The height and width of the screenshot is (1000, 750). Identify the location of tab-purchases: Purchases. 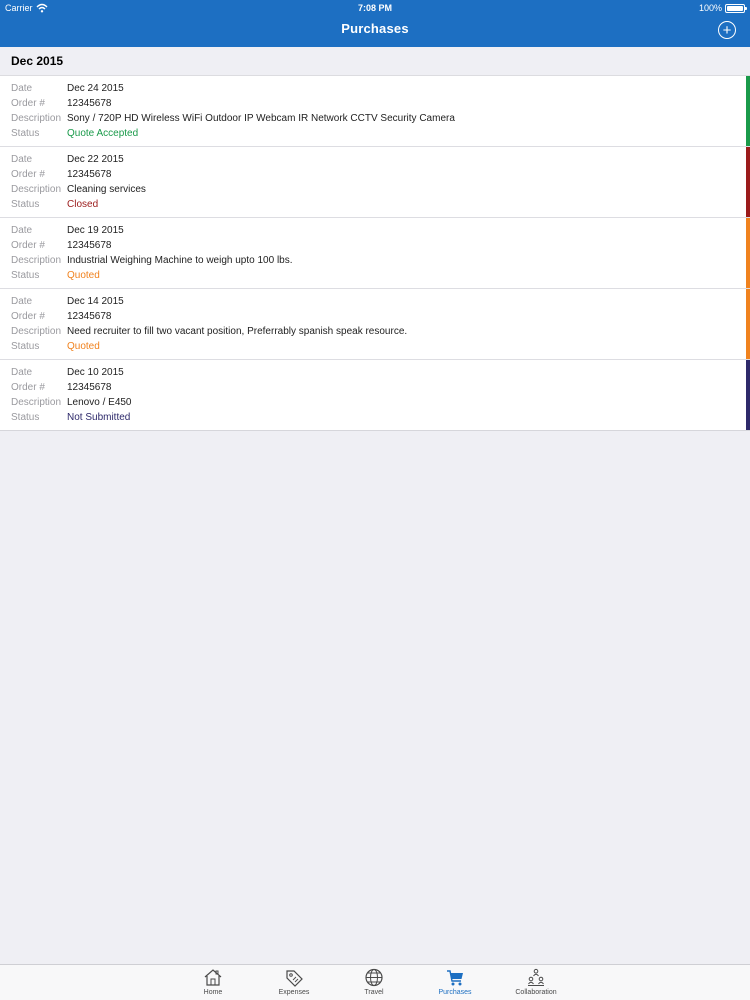
(455, 982).